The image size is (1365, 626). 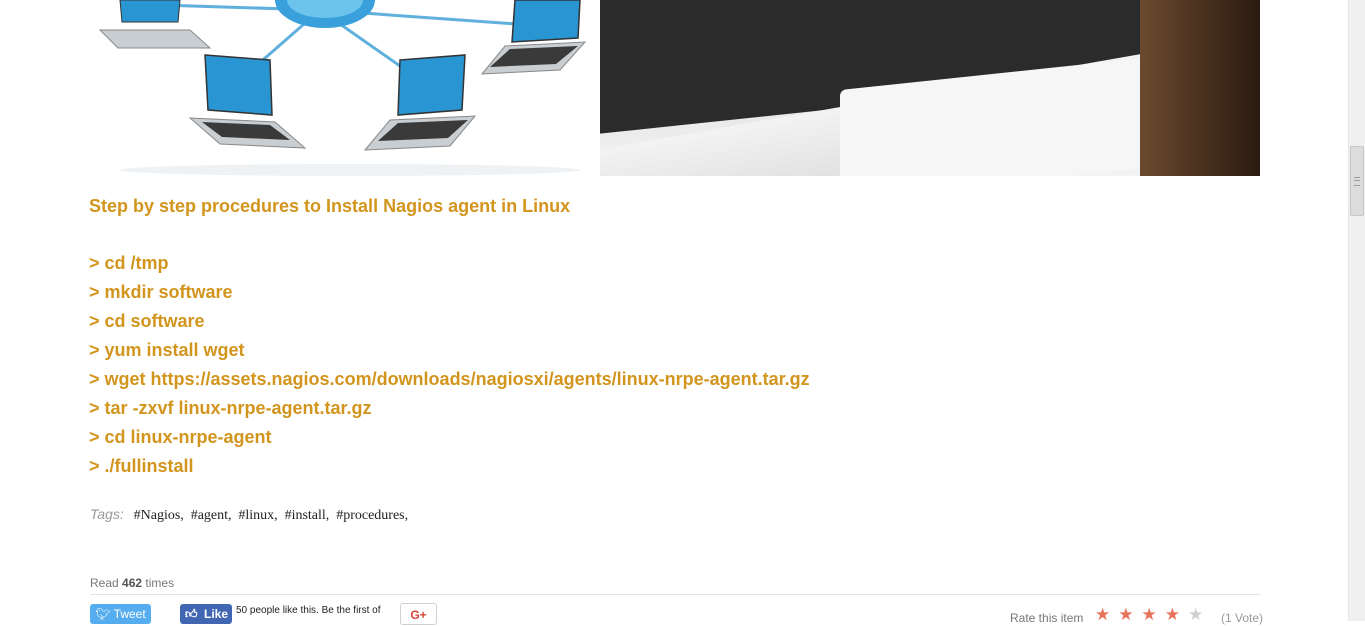 What do you see at coordinates (215, 614) in the screenshot?
I see `like-label: Like` at bounding box center [215, 614].